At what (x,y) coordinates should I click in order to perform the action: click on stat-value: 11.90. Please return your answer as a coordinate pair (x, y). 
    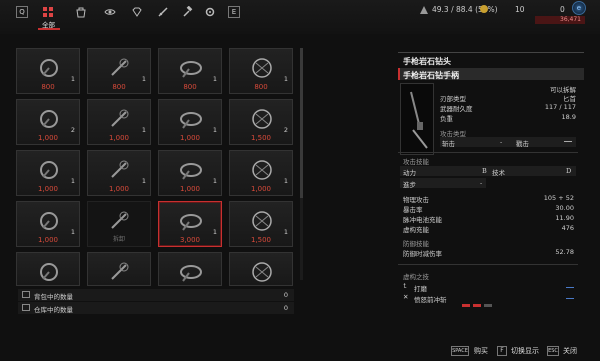
    Looking at the image, I should click on (564, 218).